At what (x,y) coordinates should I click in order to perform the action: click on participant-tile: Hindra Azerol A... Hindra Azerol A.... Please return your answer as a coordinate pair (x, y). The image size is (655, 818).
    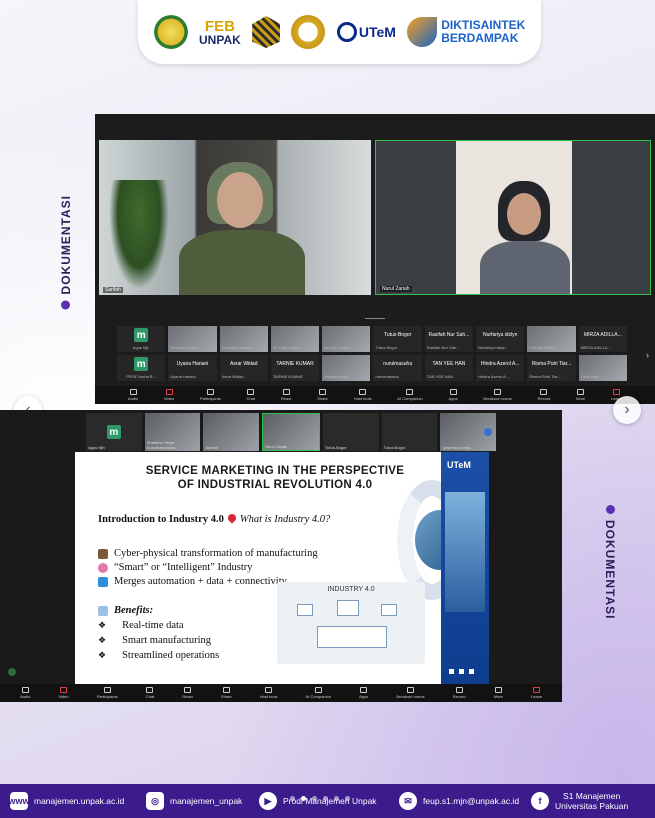
    Looking at the image, I should click on (500, 368).